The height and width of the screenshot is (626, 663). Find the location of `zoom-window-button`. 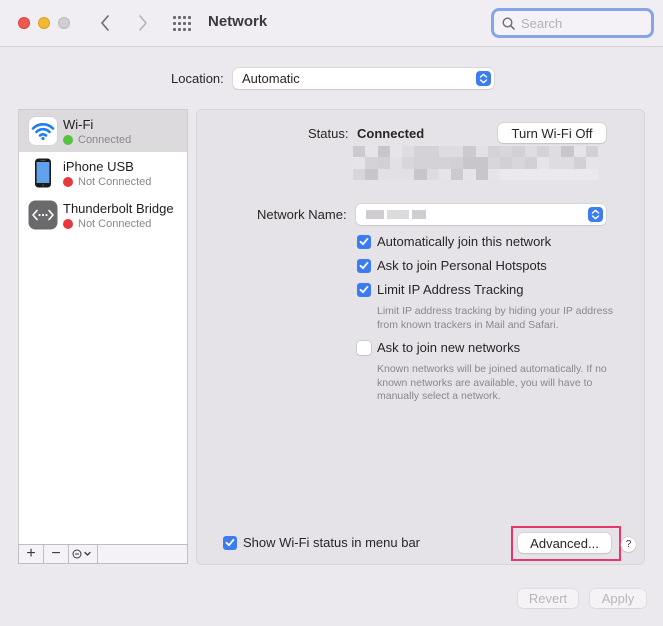

zoom-window-button is located at coordinates (64, 23).